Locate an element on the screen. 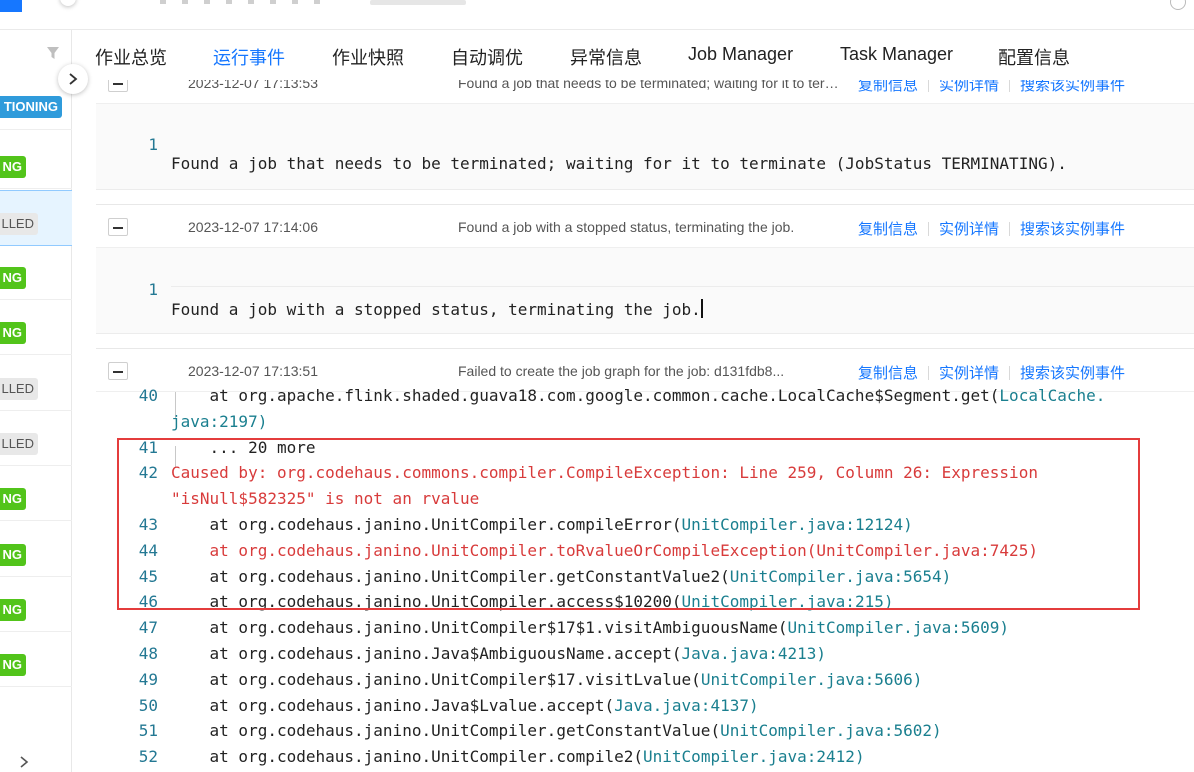 This screenshot has height=772, width=1194. log-line-text: "isNull$582325" is not an rvalue is located at coordinates (325, 499).